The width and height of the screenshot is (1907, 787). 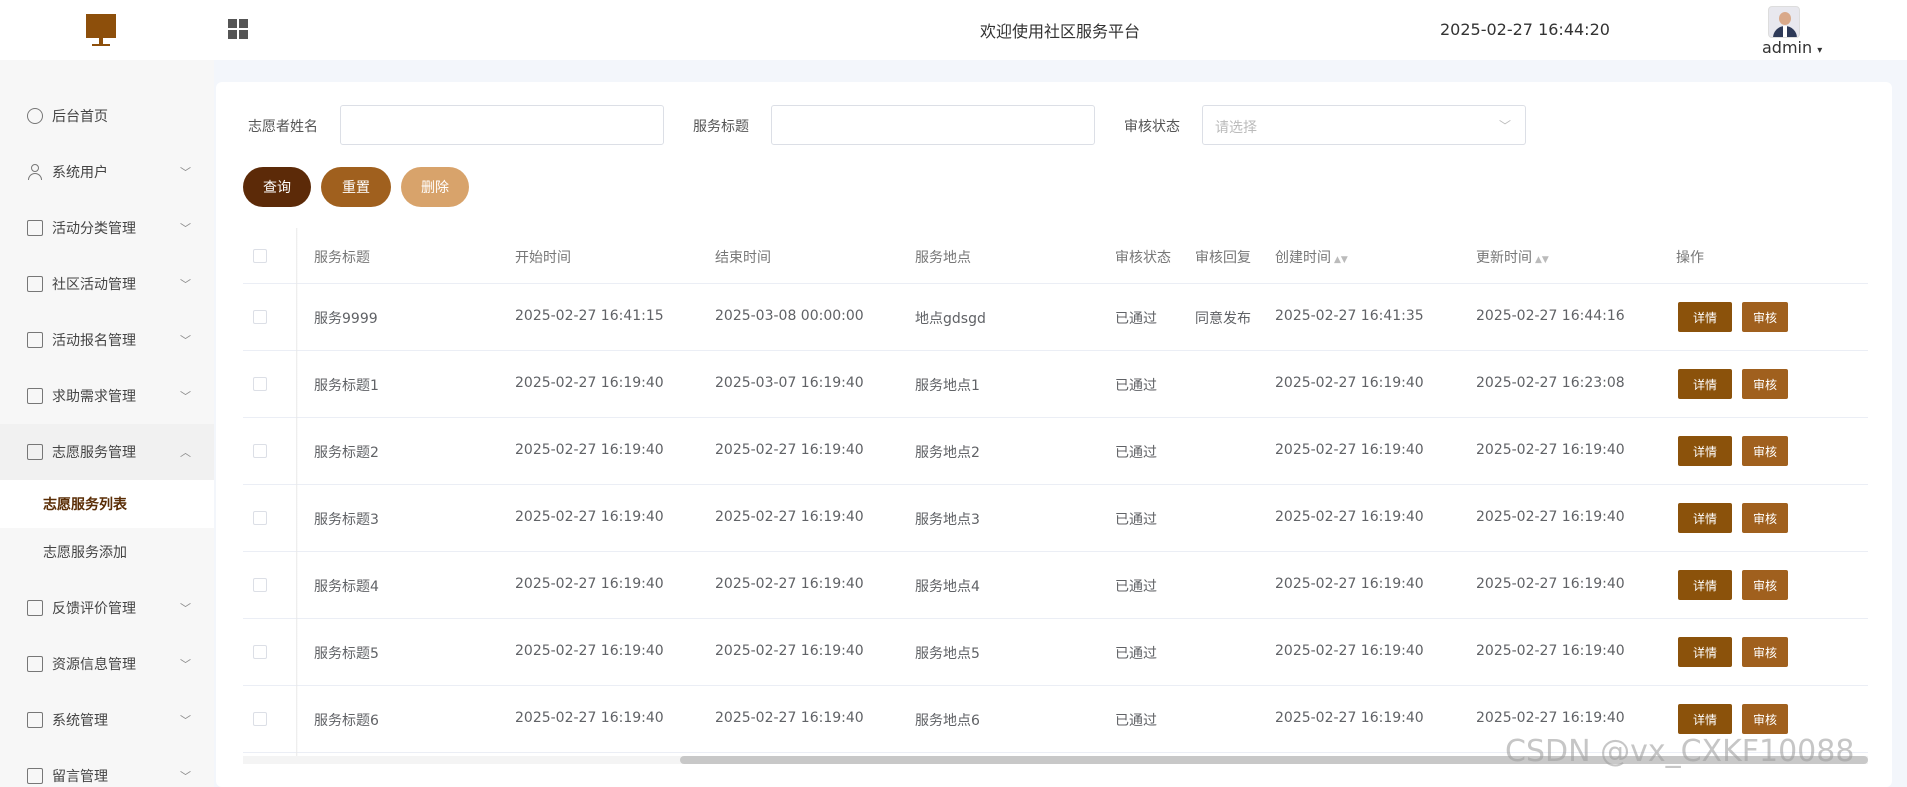 I want to click on watermark: CSDN @vx_CXKF10088, so click(x=1680, y=751).